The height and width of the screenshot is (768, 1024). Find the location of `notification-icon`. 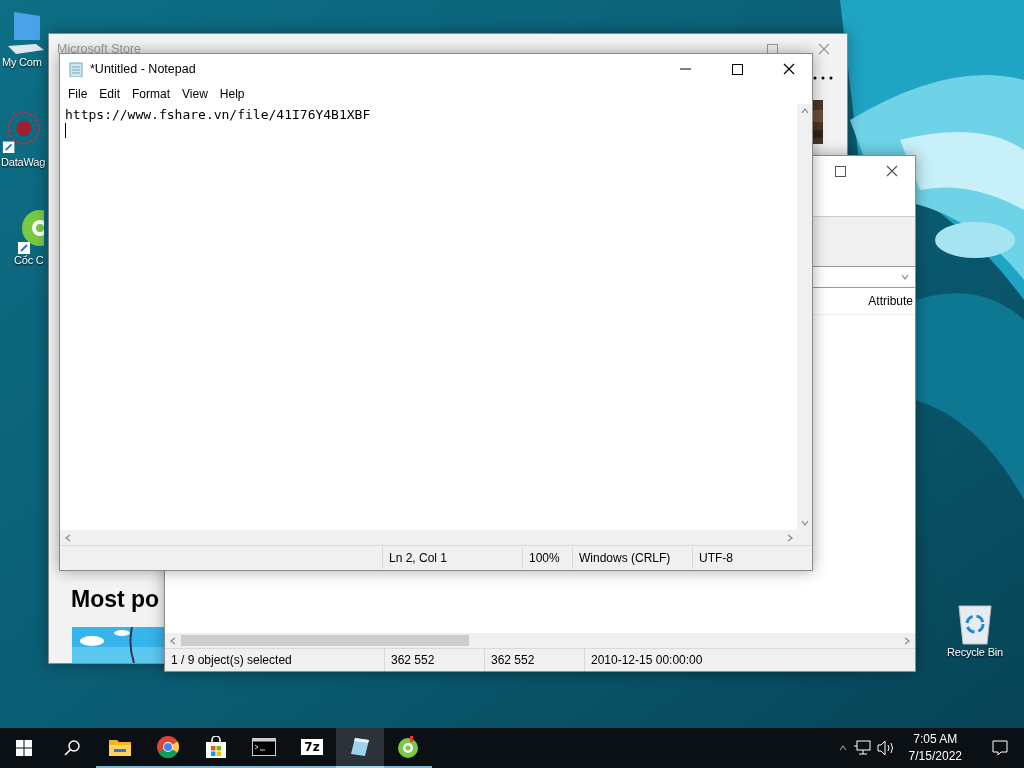

notification-icon is located at coordinates (1000, 748).